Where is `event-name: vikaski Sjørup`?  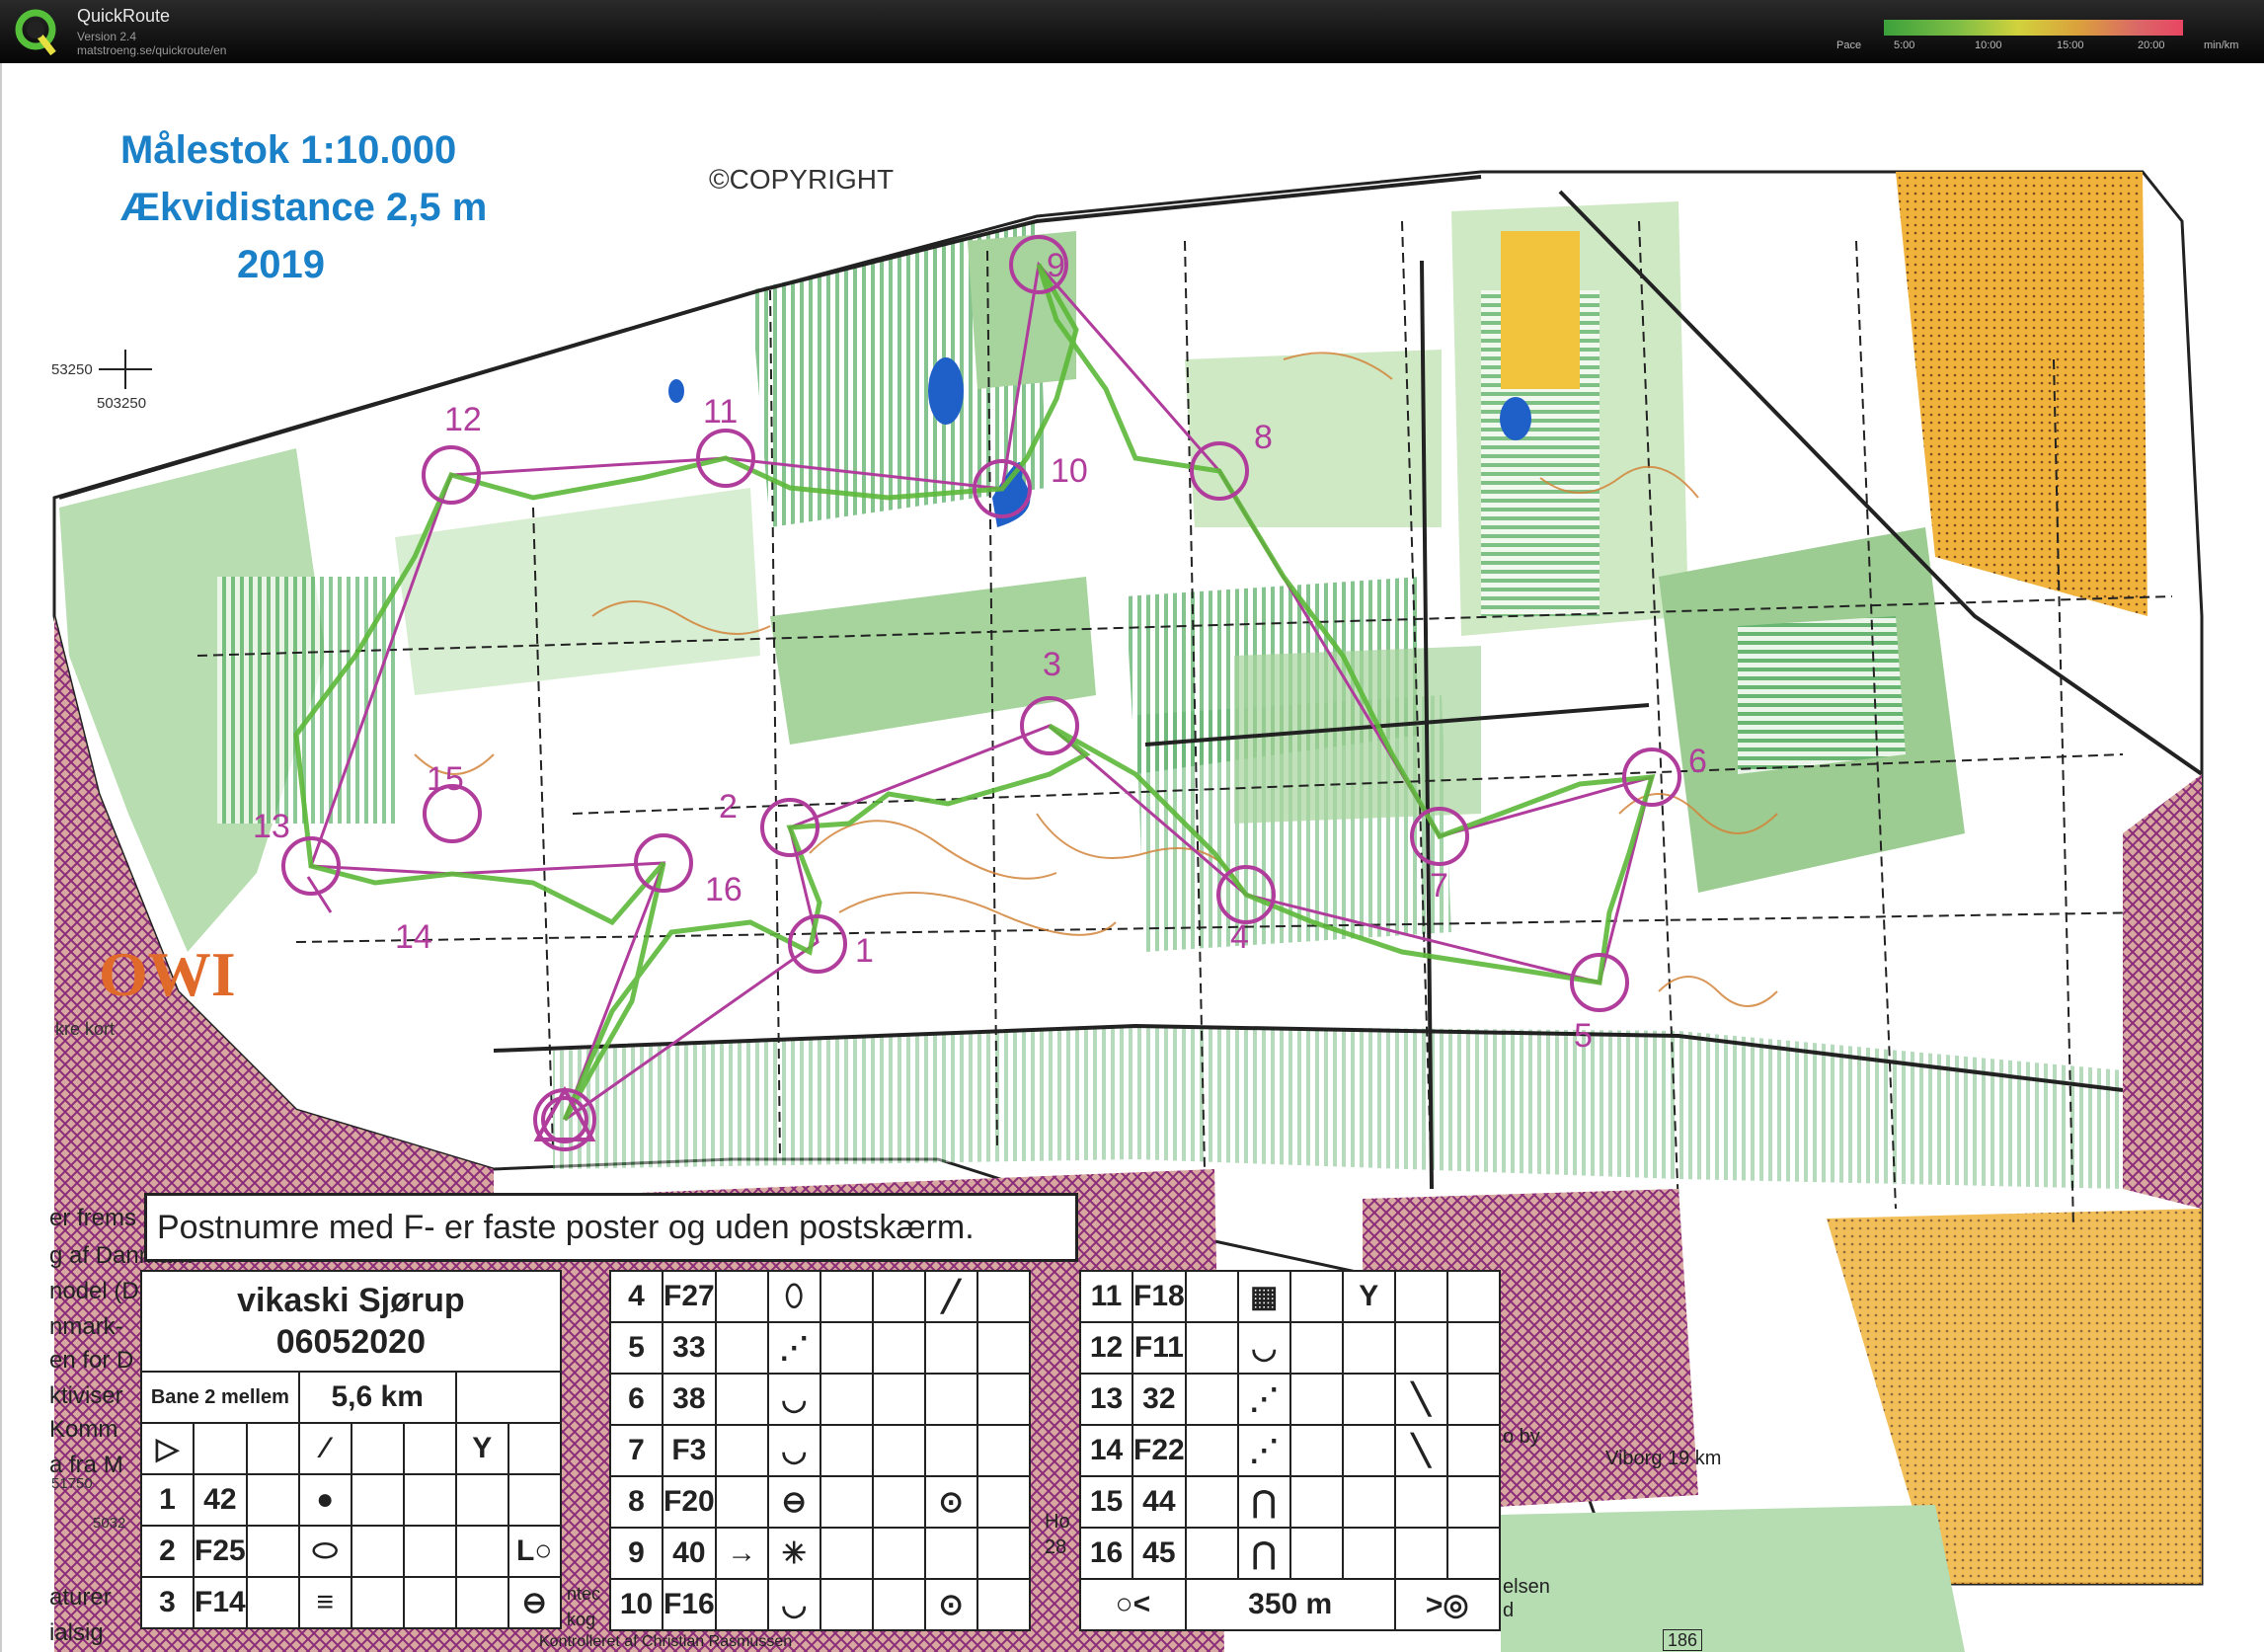 event-name: vikaski Sjørup is located at coordinates (351, 1300).